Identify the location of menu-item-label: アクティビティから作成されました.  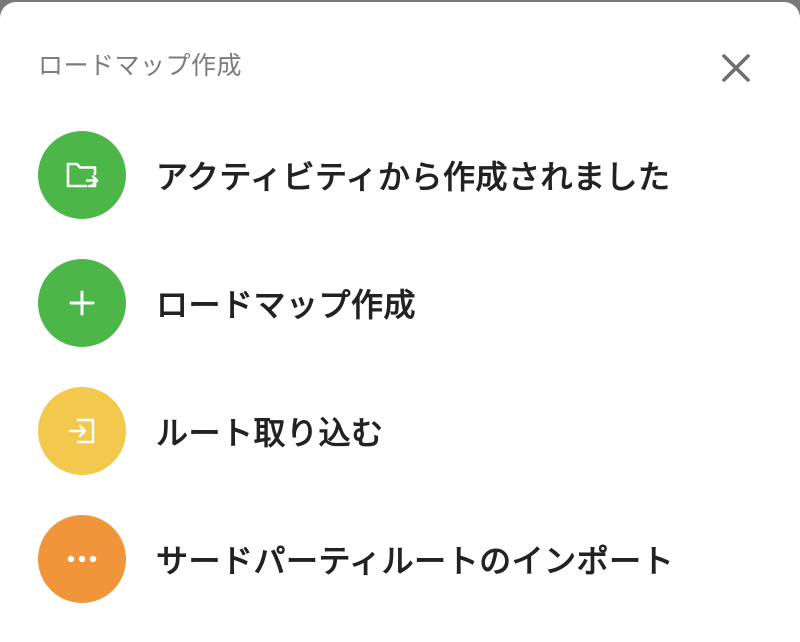
(413, 177).